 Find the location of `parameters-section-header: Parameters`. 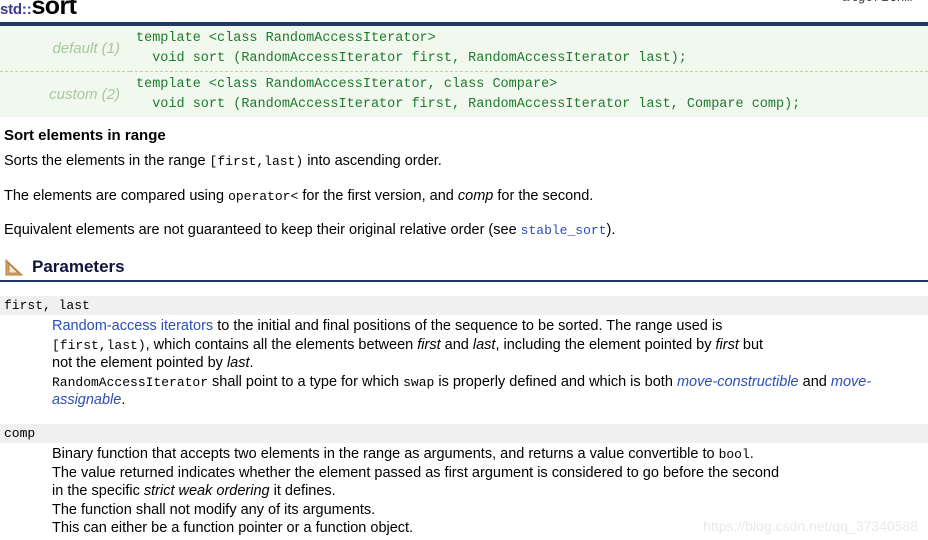

parameters-section-header: Parameters is located at coordinates (464, 269).